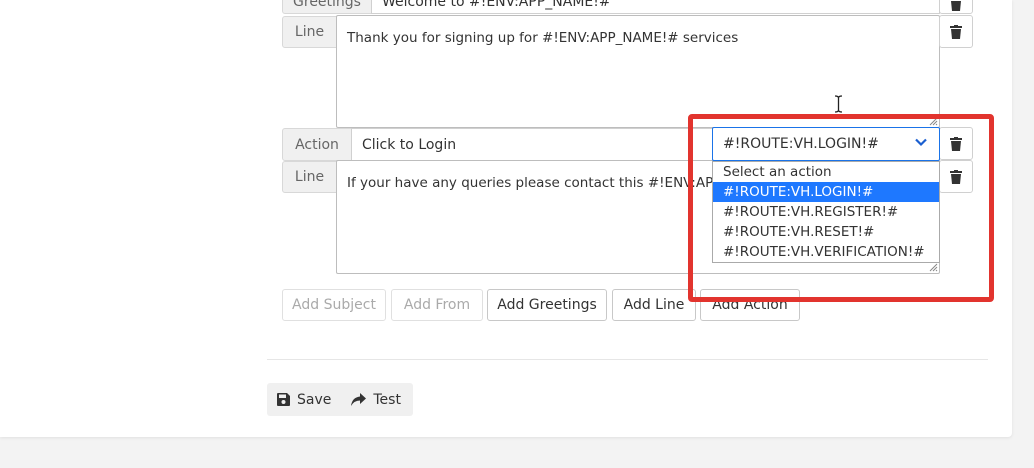  I want to click on divider, so click(627, 359).